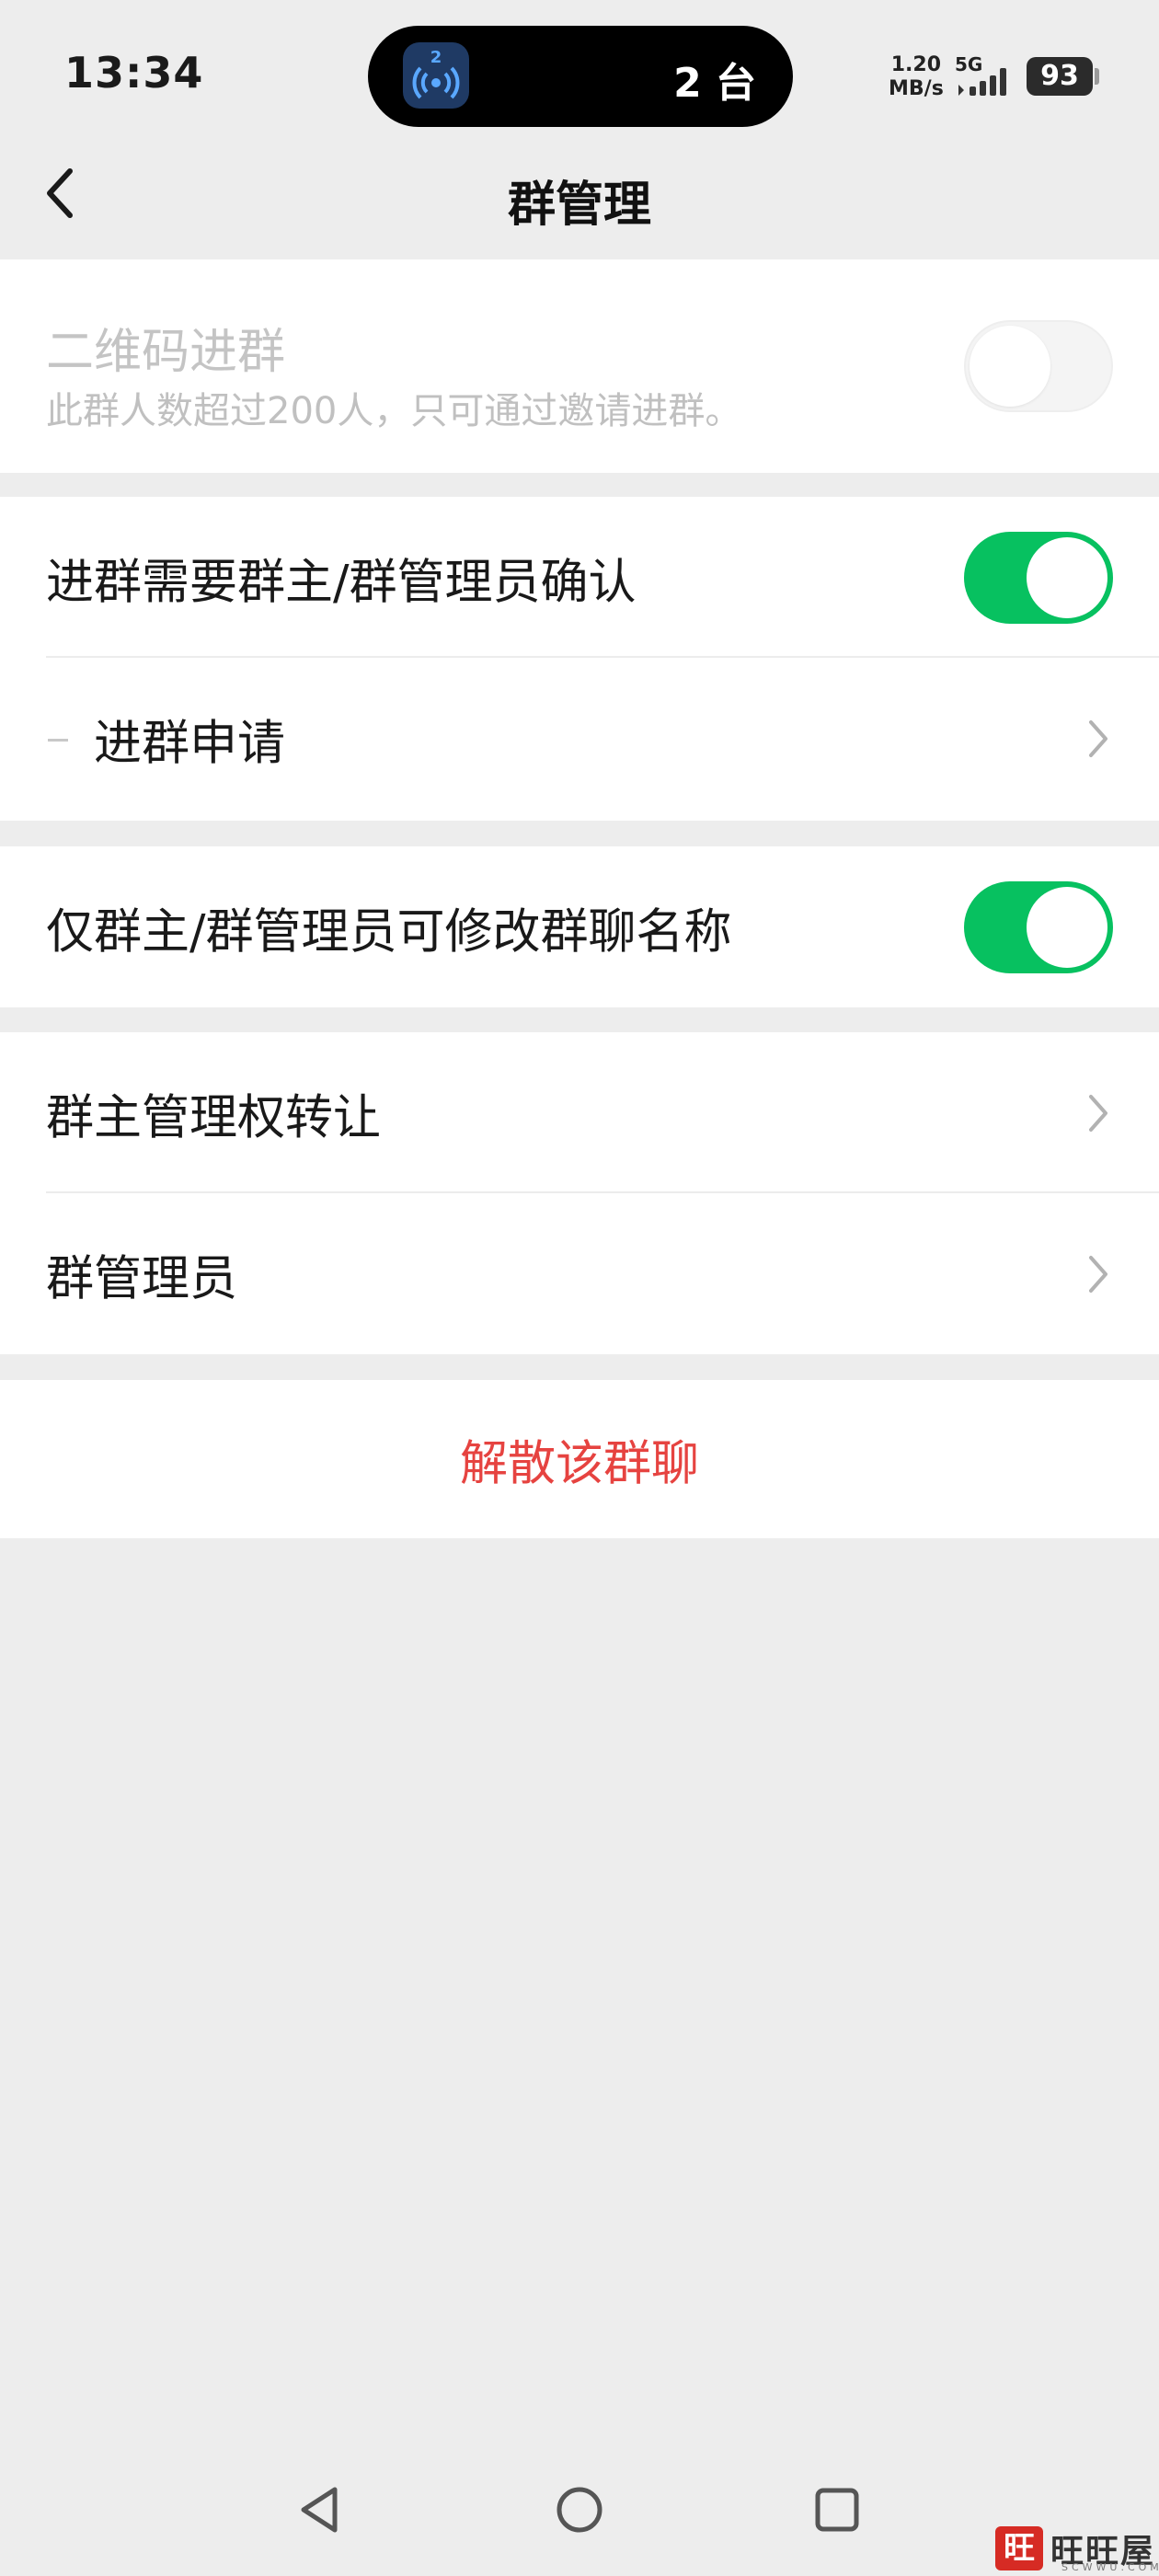 This screenshot has height=2576, width=1159. I want to click on join-confirm-label: 进群需要群主/群管理员确认, so click(341, 582).